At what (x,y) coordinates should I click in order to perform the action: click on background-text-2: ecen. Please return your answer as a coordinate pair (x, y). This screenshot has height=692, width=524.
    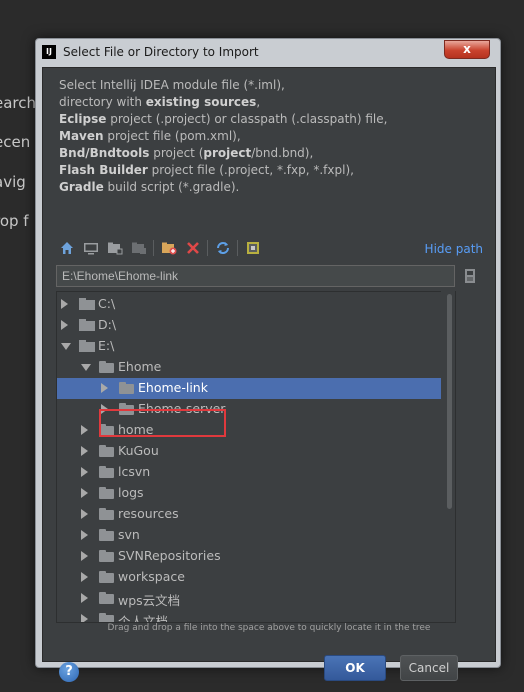
    Looking at the image, I should click on (15, 142).